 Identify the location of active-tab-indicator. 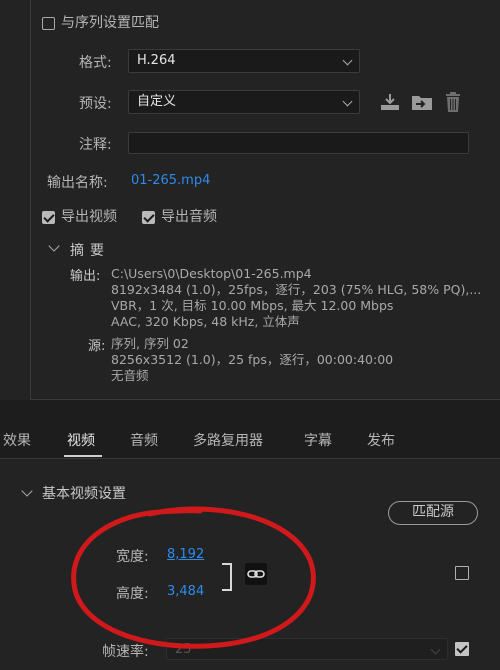
(83, 456).